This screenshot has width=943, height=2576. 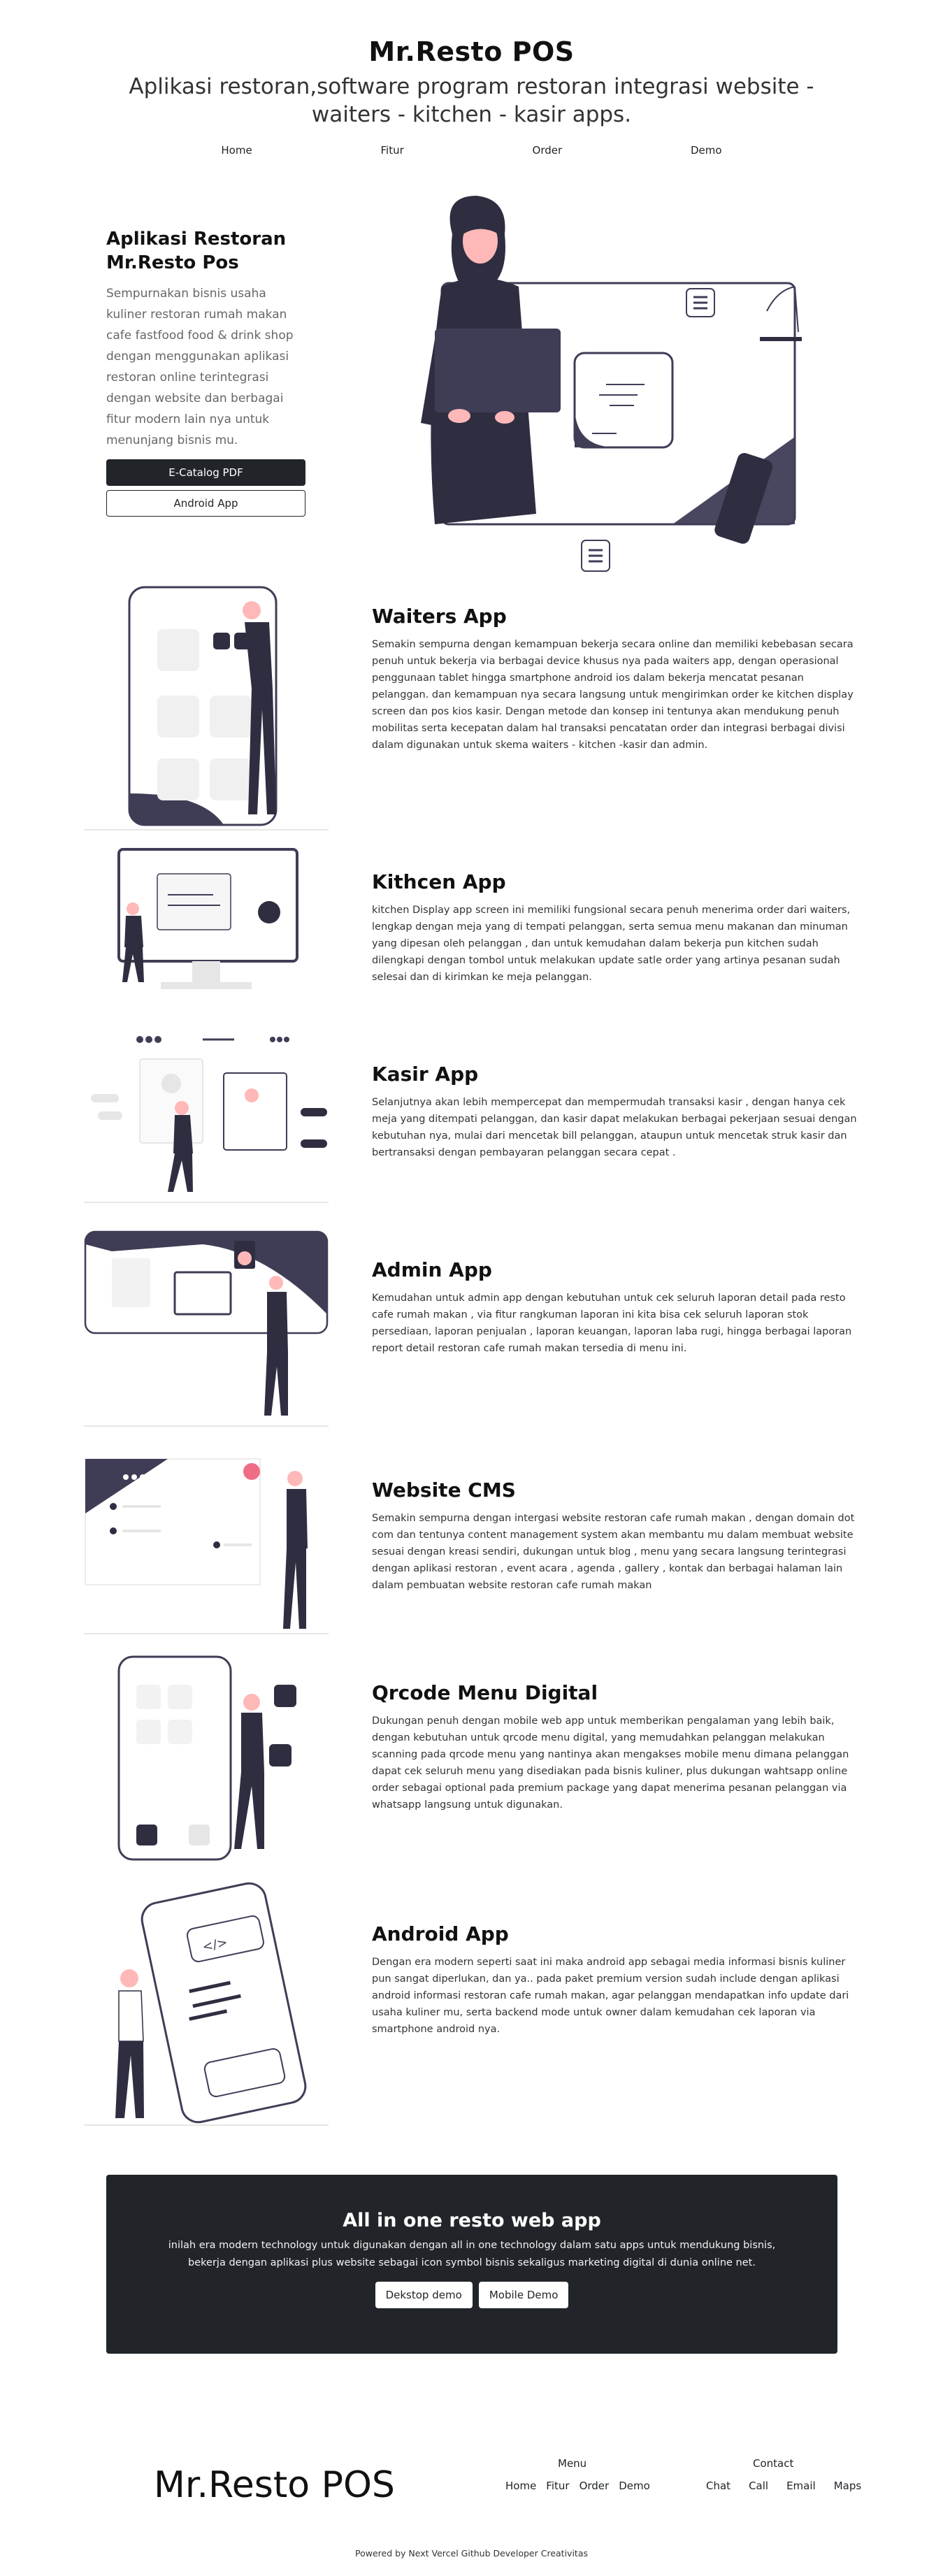 I want to click on footer-home-link: Home, so click(x=520, y=2486).